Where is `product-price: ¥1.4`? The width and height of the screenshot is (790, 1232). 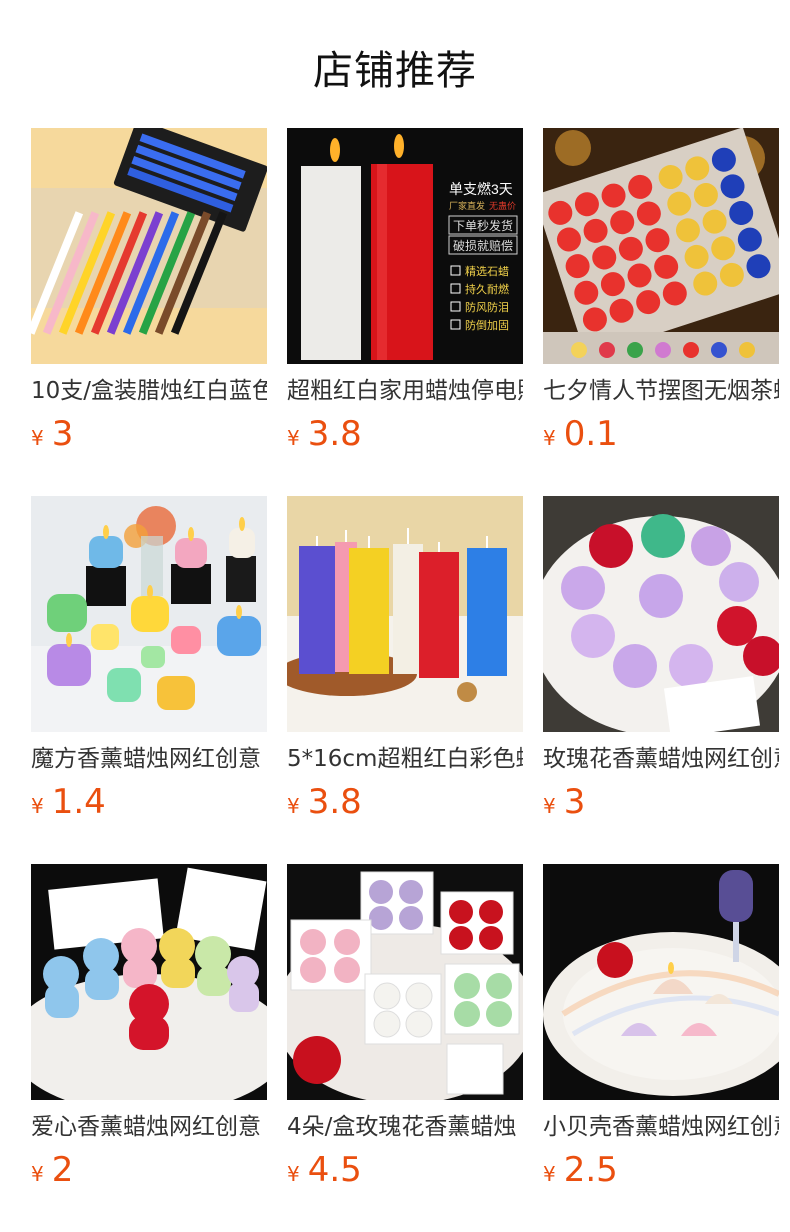 product-price: ¥1.4 is located at coordinates (68, 802).